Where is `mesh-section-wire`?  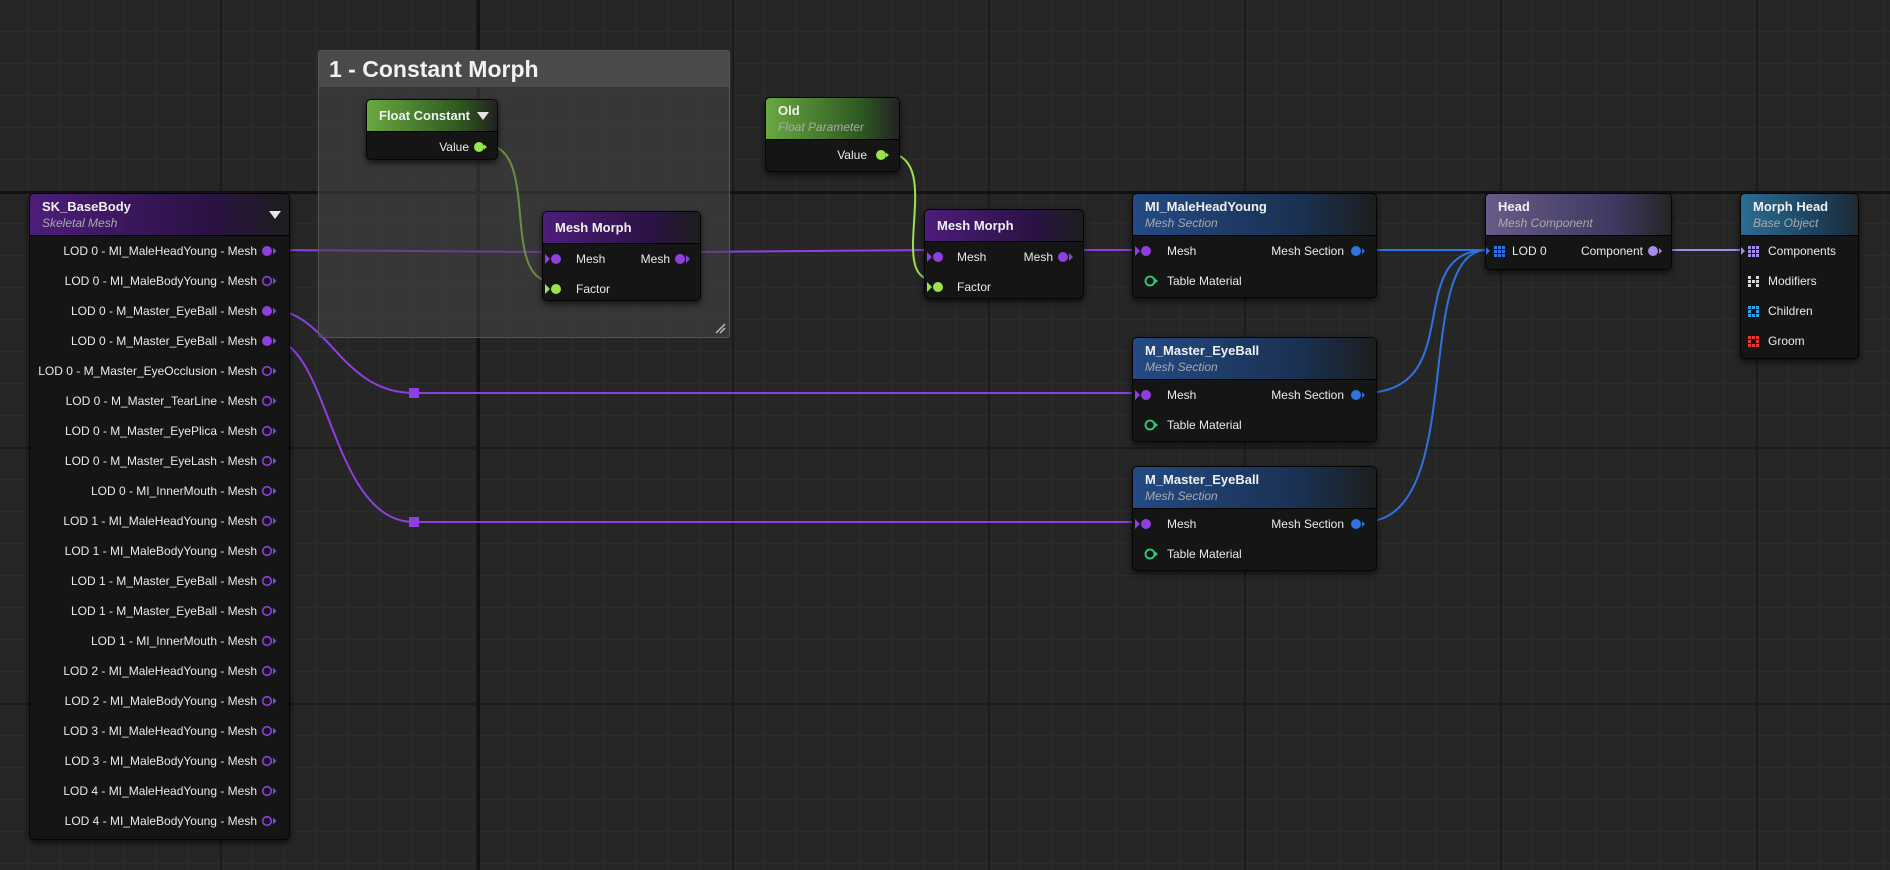
mesh-section-wire is located at coordinates (1425, 386).